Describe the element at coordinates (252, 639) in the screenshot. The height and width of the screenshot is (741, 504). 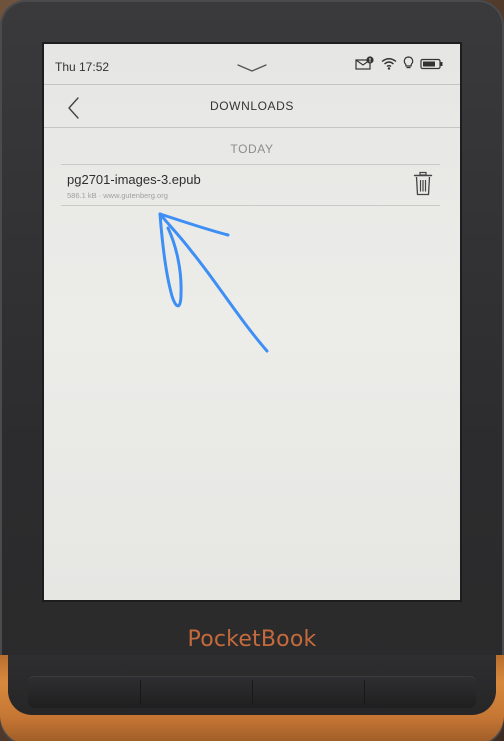
I see `brand-logo: PocketBook` at that location.